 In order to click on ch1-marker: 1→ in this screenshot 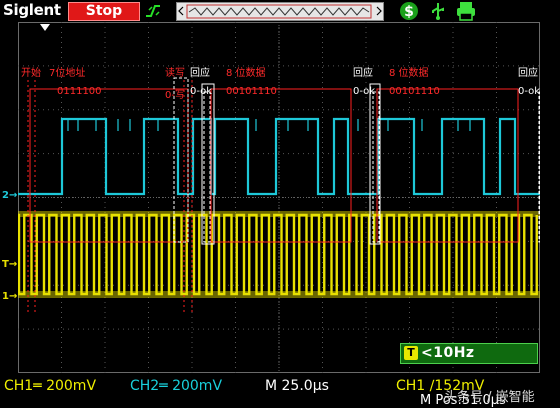, I will do `click(9, 296)`.